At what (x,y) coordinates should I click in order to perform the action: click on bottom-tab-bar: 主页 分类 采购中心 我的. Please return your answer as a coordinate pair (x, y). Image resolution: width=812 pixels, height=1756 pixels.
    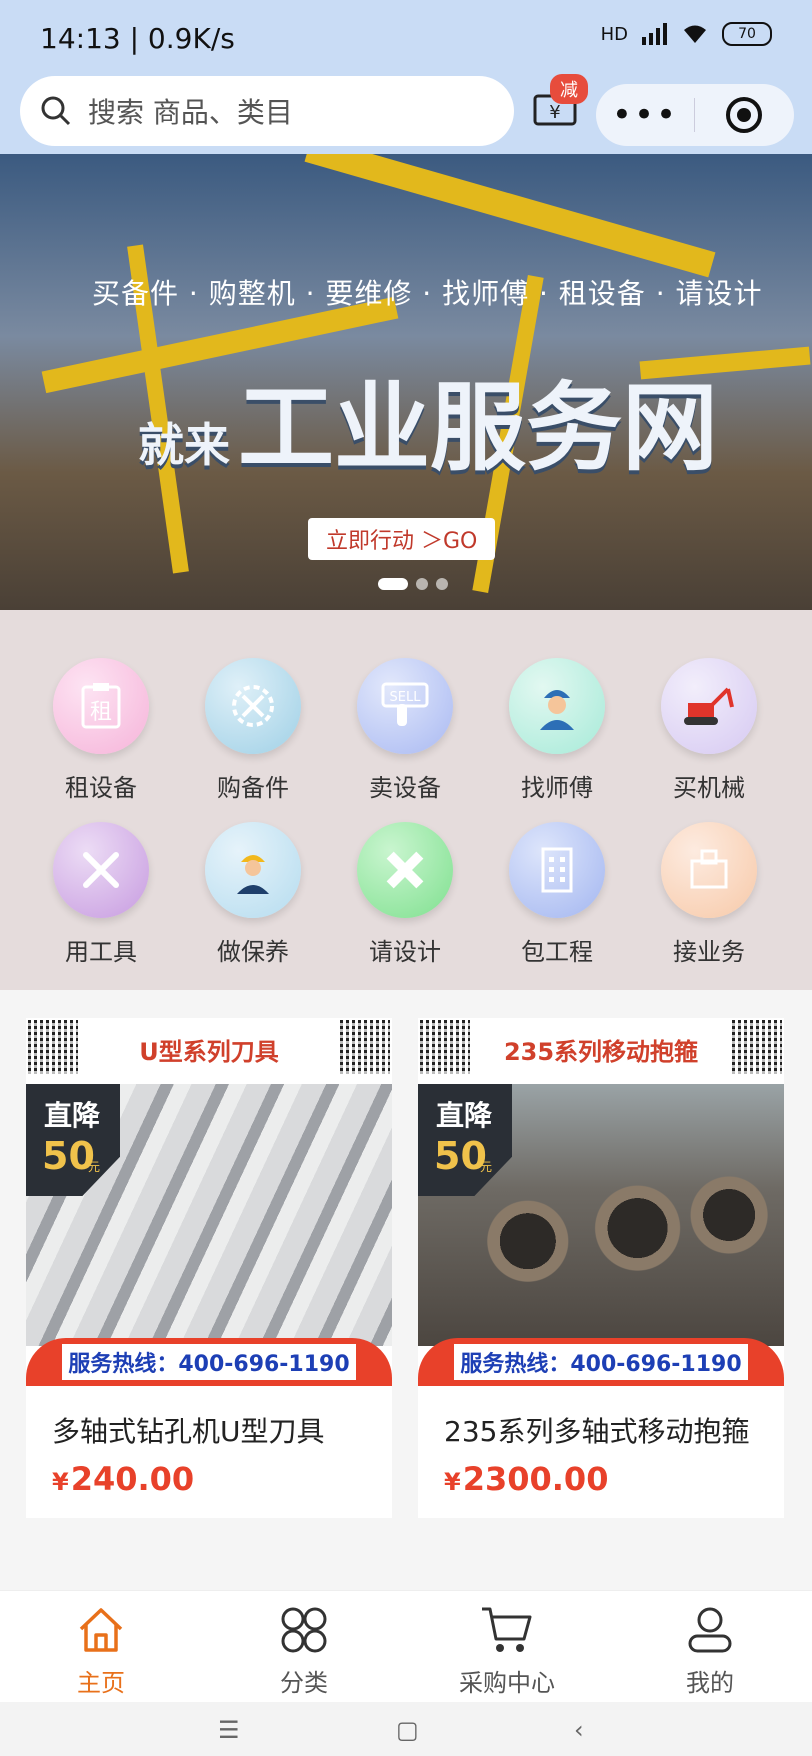
    Looking at the image, I should click on (406, 1646).